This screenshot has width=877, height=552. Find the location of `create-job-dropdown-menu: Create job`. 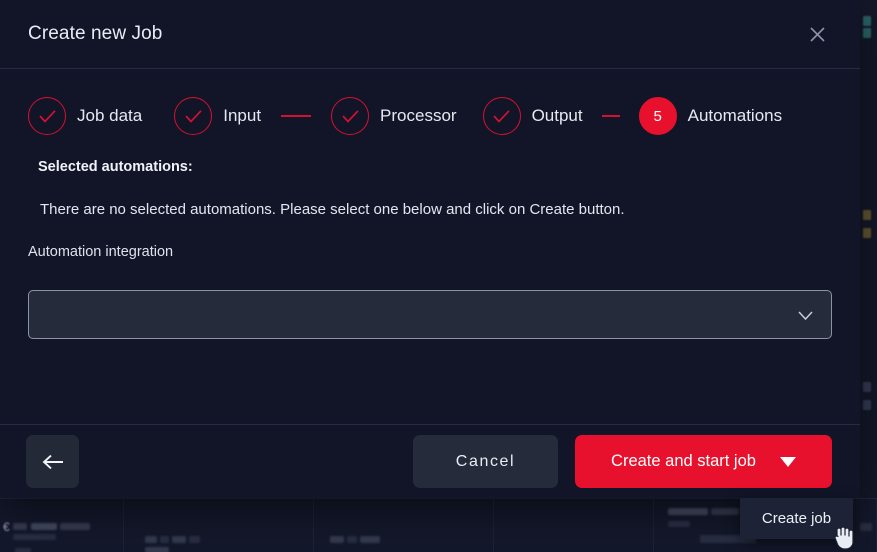

create-job-dropdown-menu: Create job is located at coordinates (796, 518).